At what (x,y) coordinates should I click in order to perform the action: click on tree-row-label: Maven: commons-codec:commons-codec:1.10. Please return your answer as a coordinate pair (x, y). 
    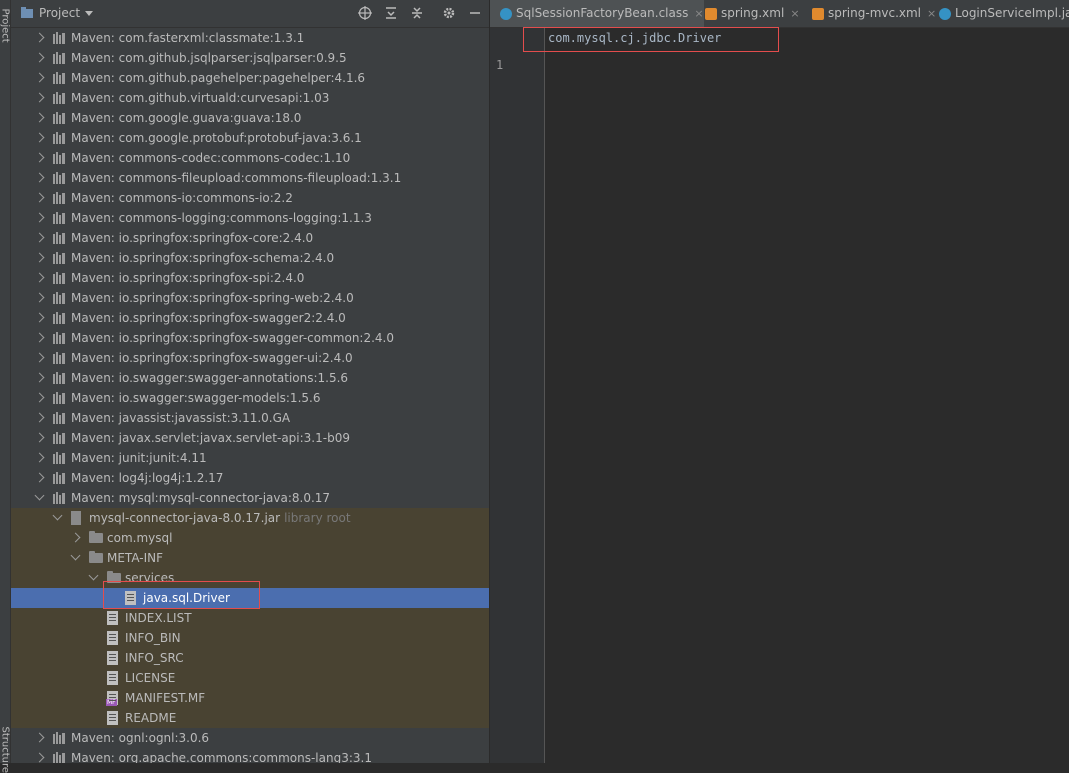
    Looking at the image, I should click on (211, 158).